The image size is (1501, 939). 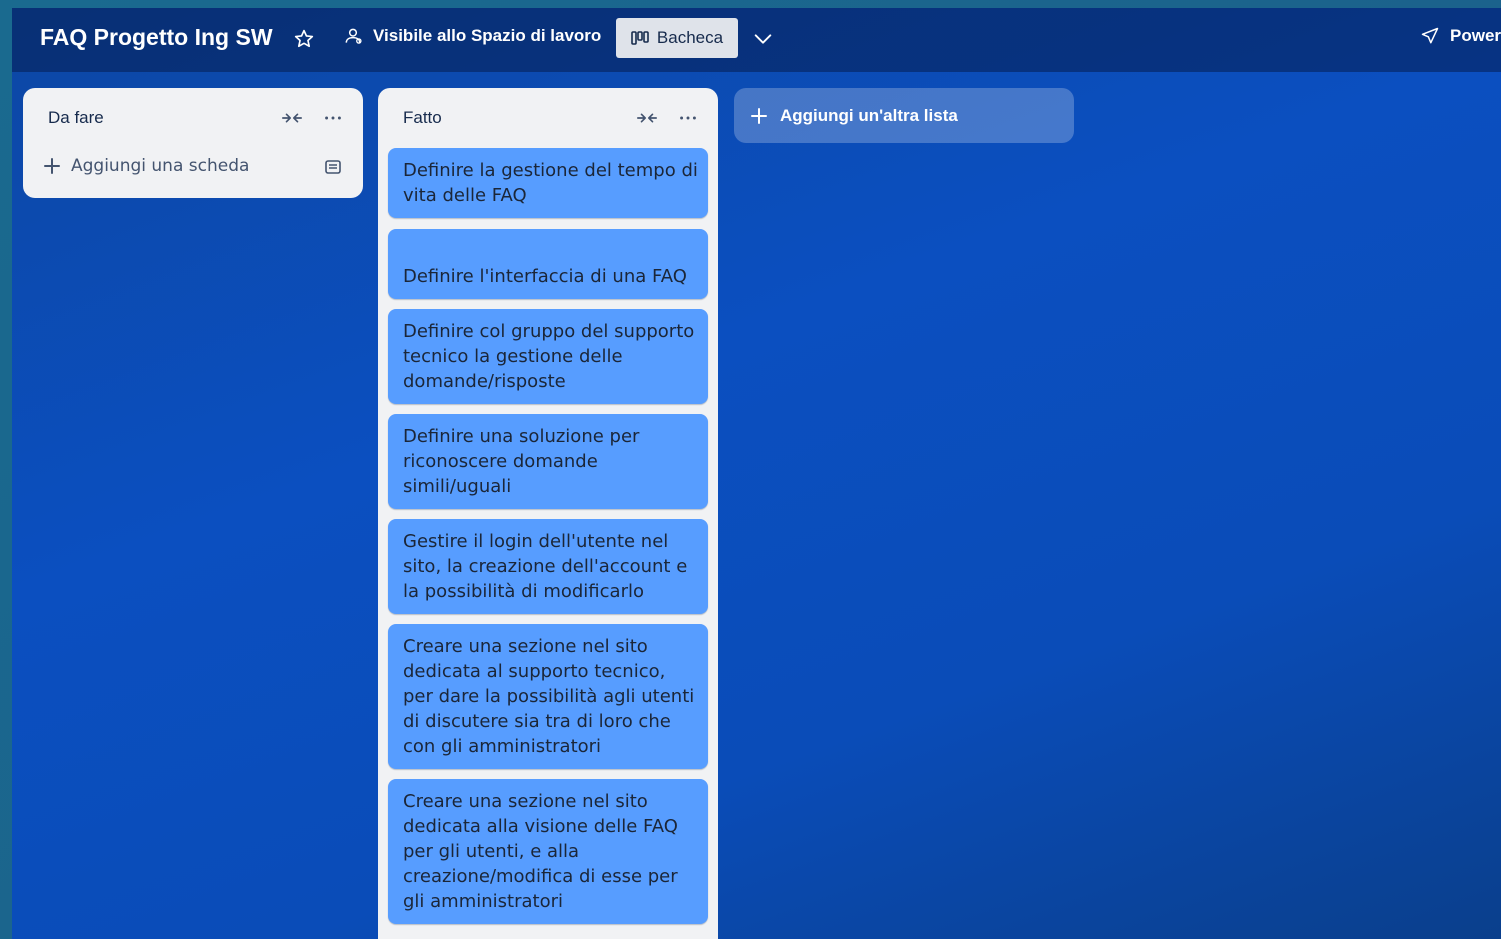 What do you see at coordinates (333, 167) in the screenshot?
I see `template-icon` at bounding box center [333, 167].